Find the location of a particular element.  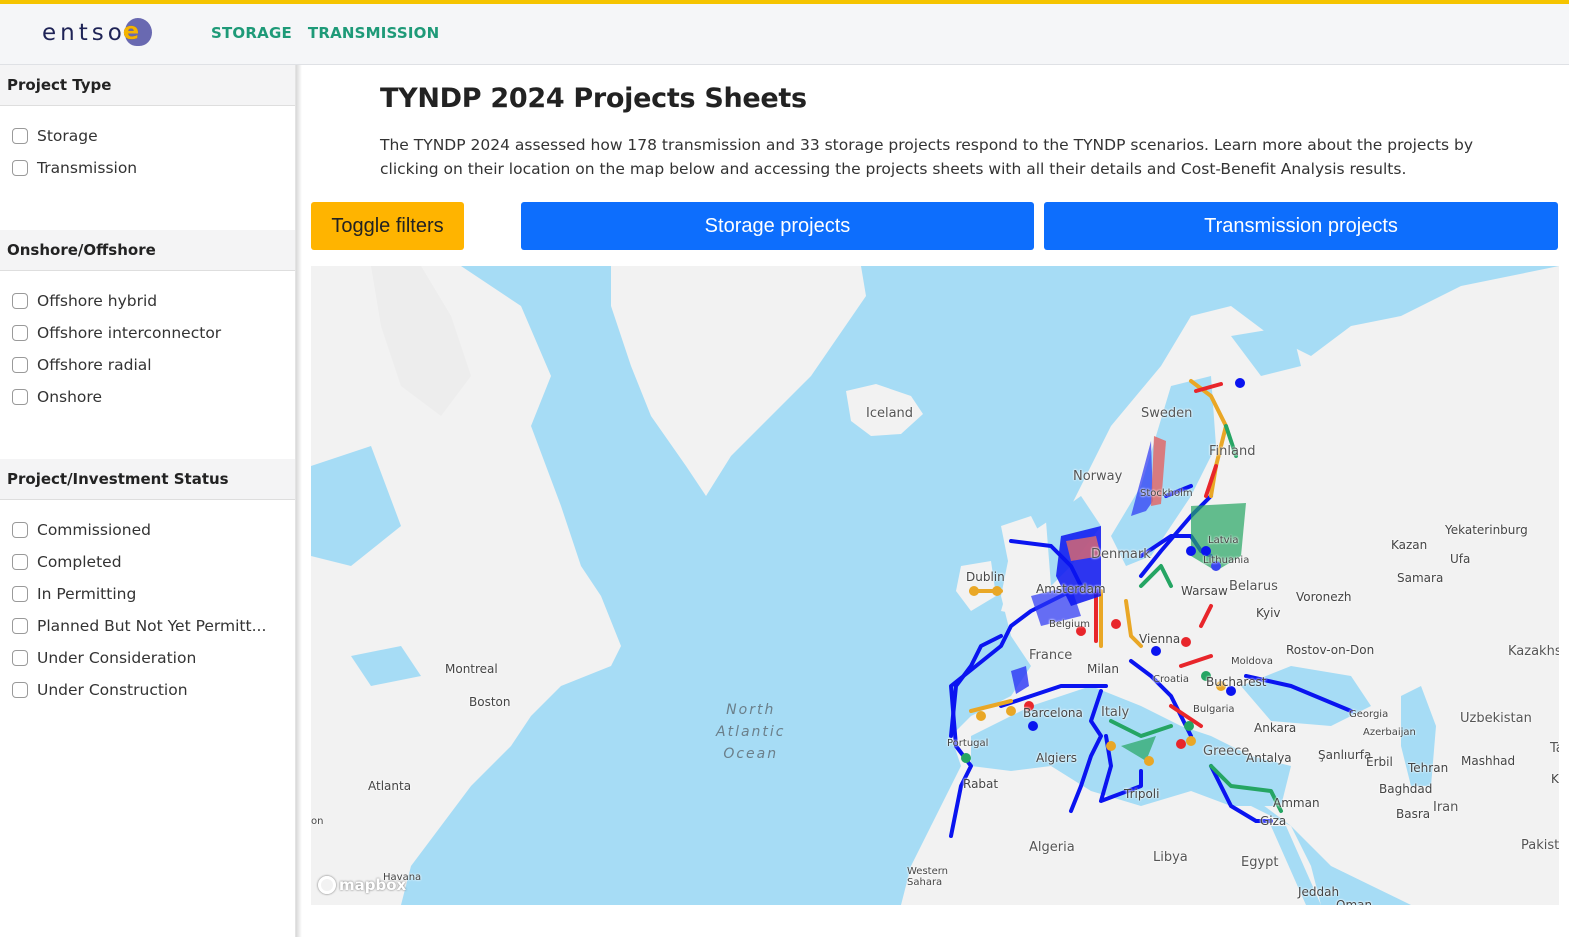

logo-text: entso is located at coordinates (84, 33).